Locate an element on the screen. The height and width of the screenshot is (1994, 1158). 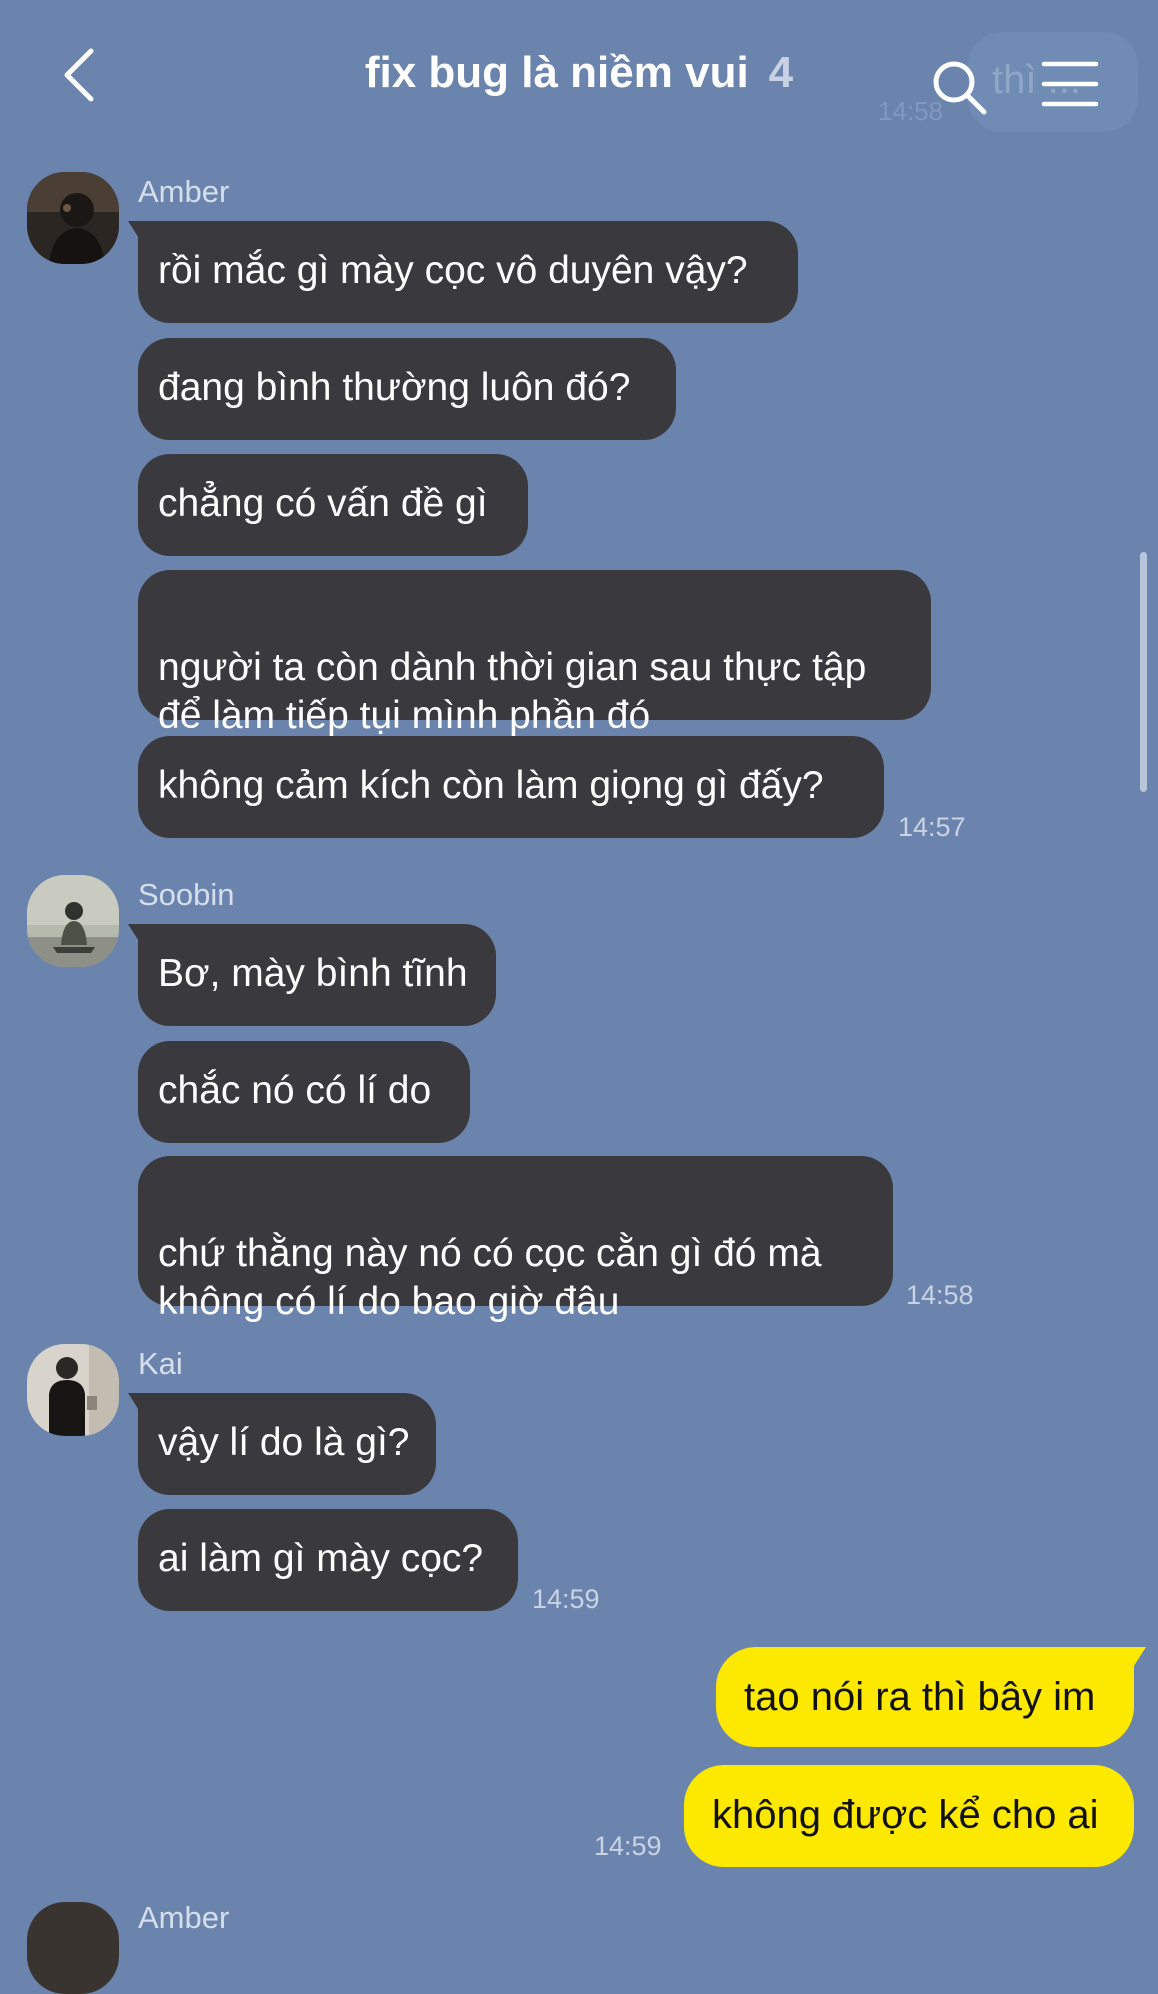
message-text: rồi mắc gì mày cọc vô duyên vậy? is located at coordinates (453, 270).